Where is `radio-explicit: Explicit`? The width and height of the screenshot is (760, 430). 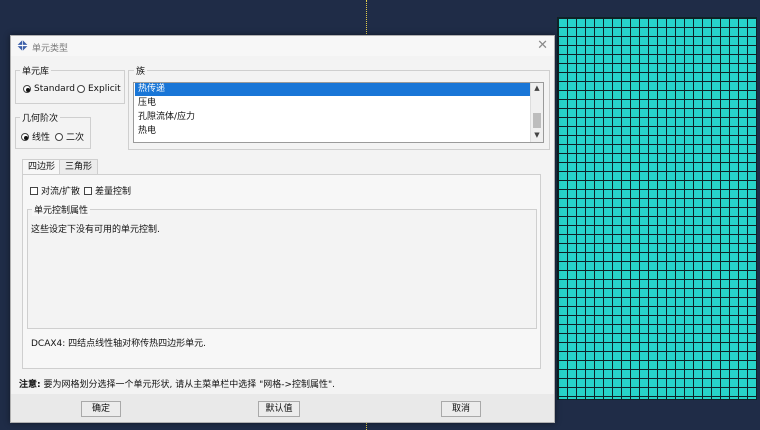
radio-explicit: Explicit is located at coordinates (99, 89).